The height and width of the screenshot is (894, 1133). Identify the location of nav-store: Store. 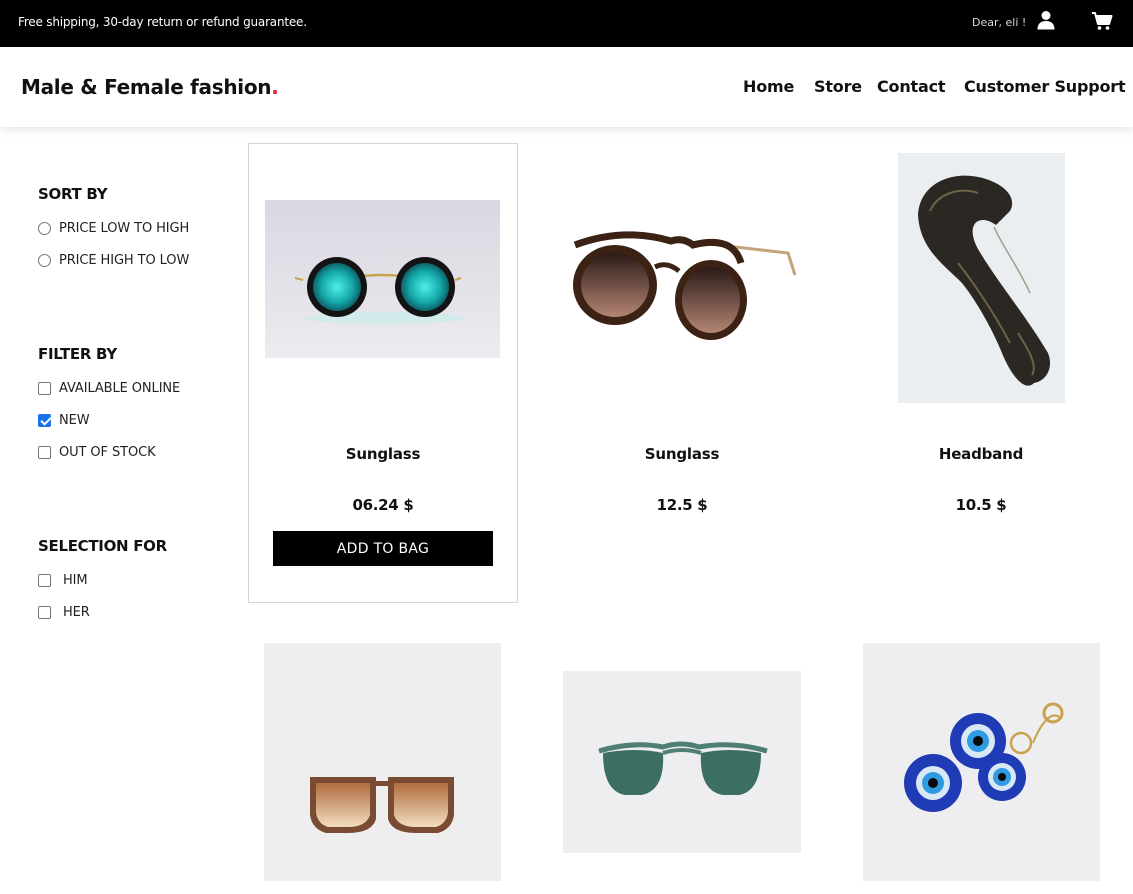
(838, 86).